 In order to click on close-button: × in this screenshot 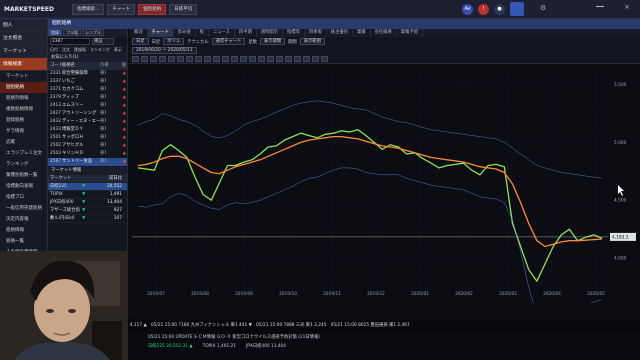, I will do `click(627, 7)`.